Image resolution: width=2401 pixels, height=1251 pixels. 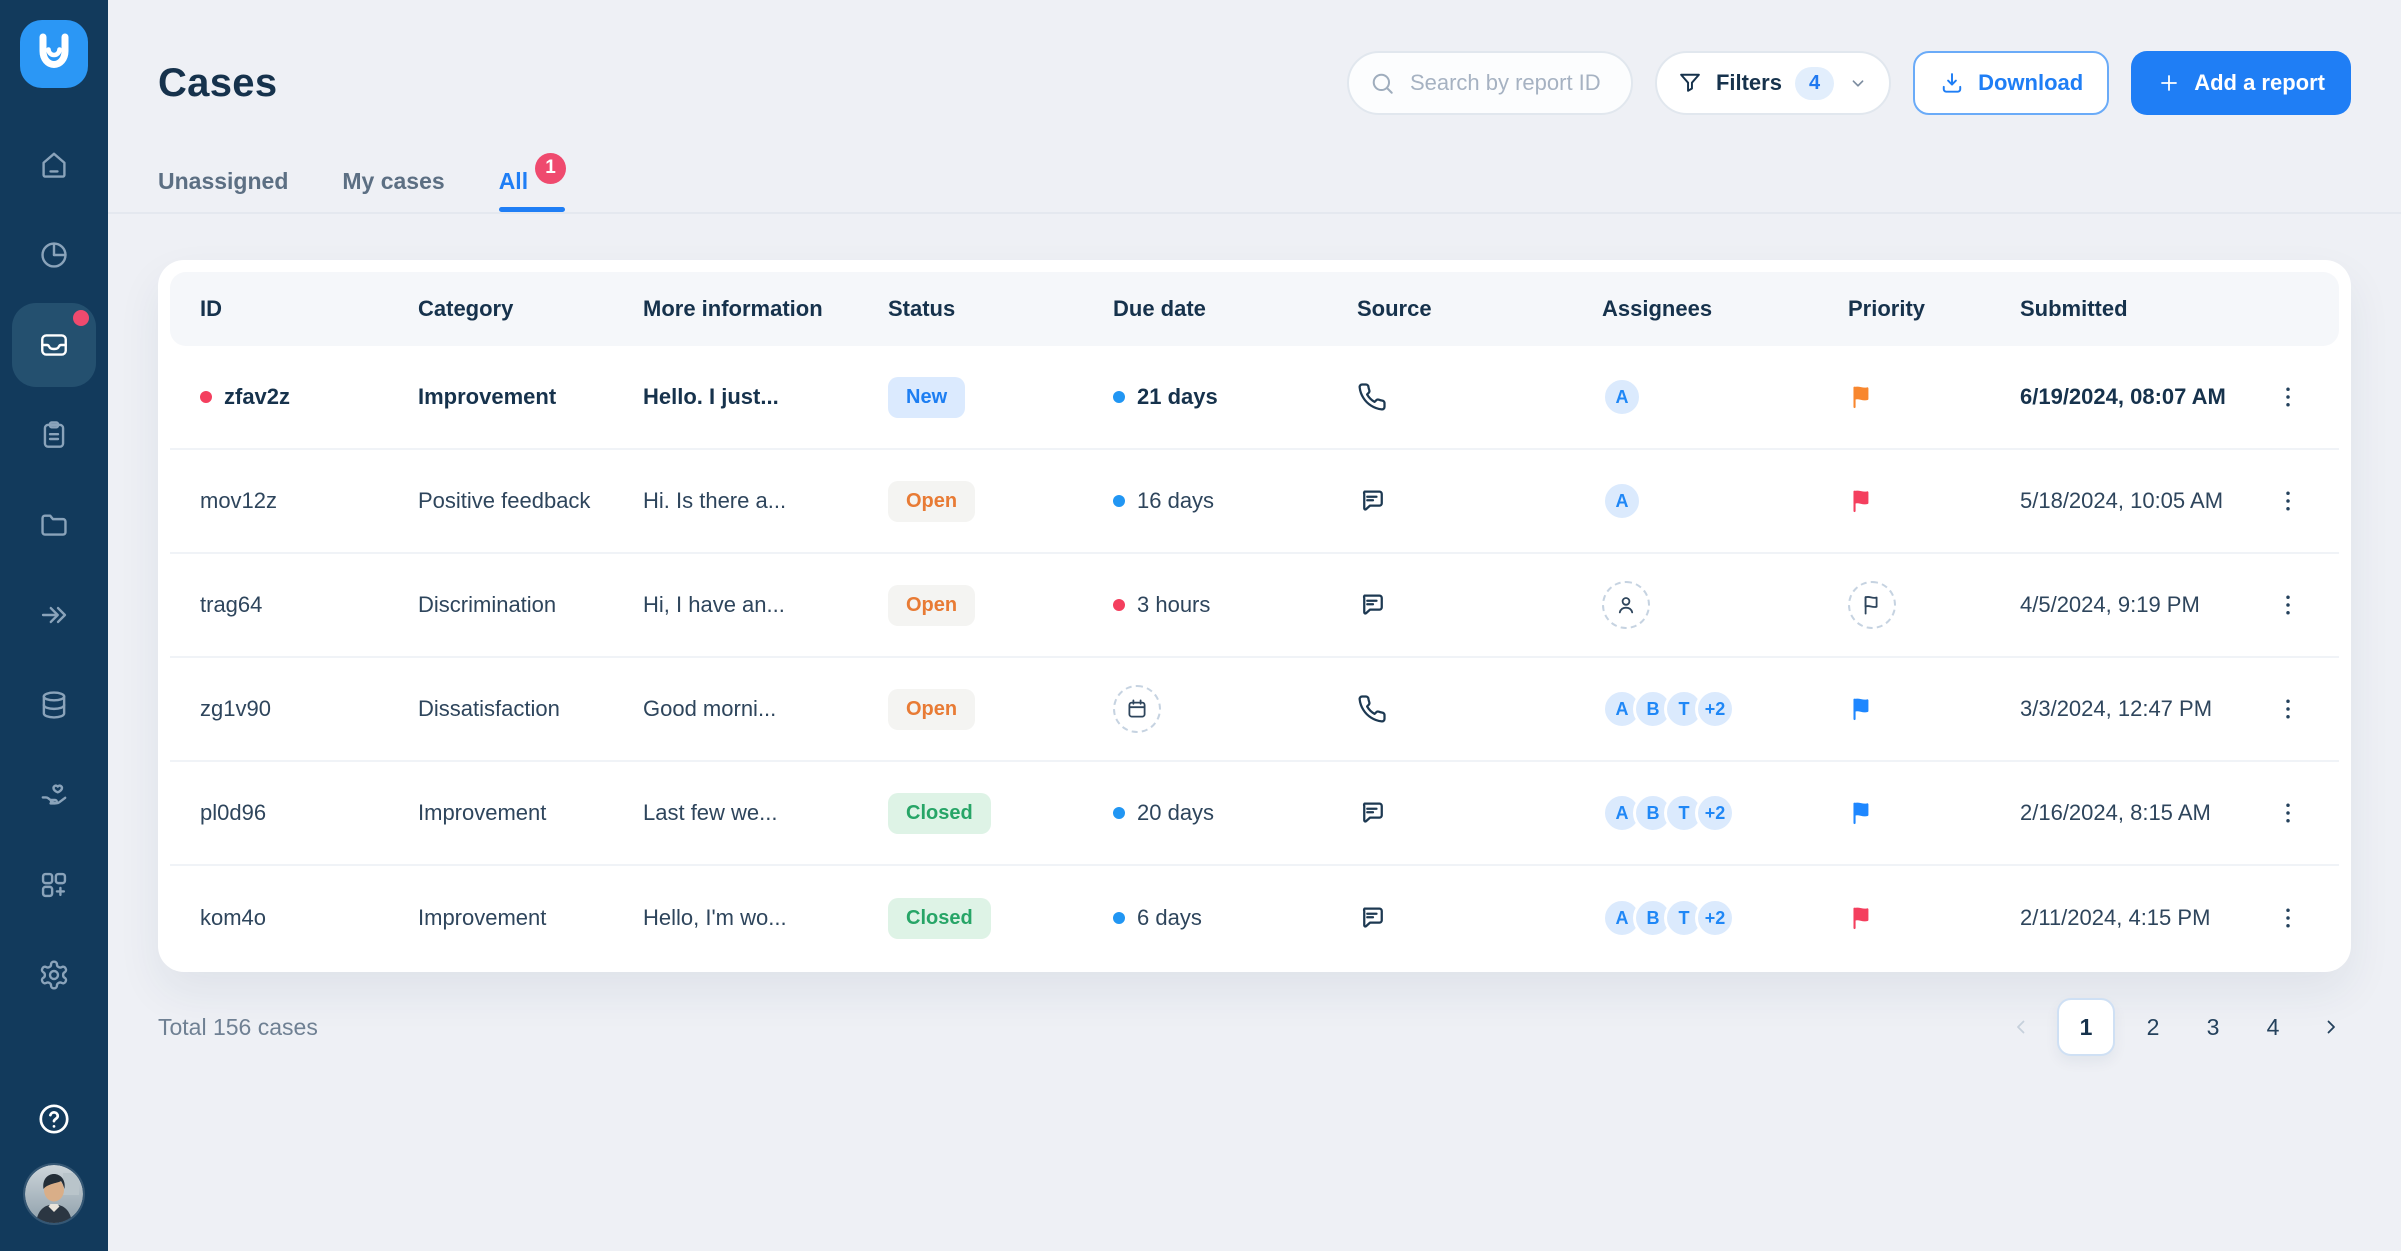 I want to click on add-report-label: Add a report, so click(x=2259, y=82).